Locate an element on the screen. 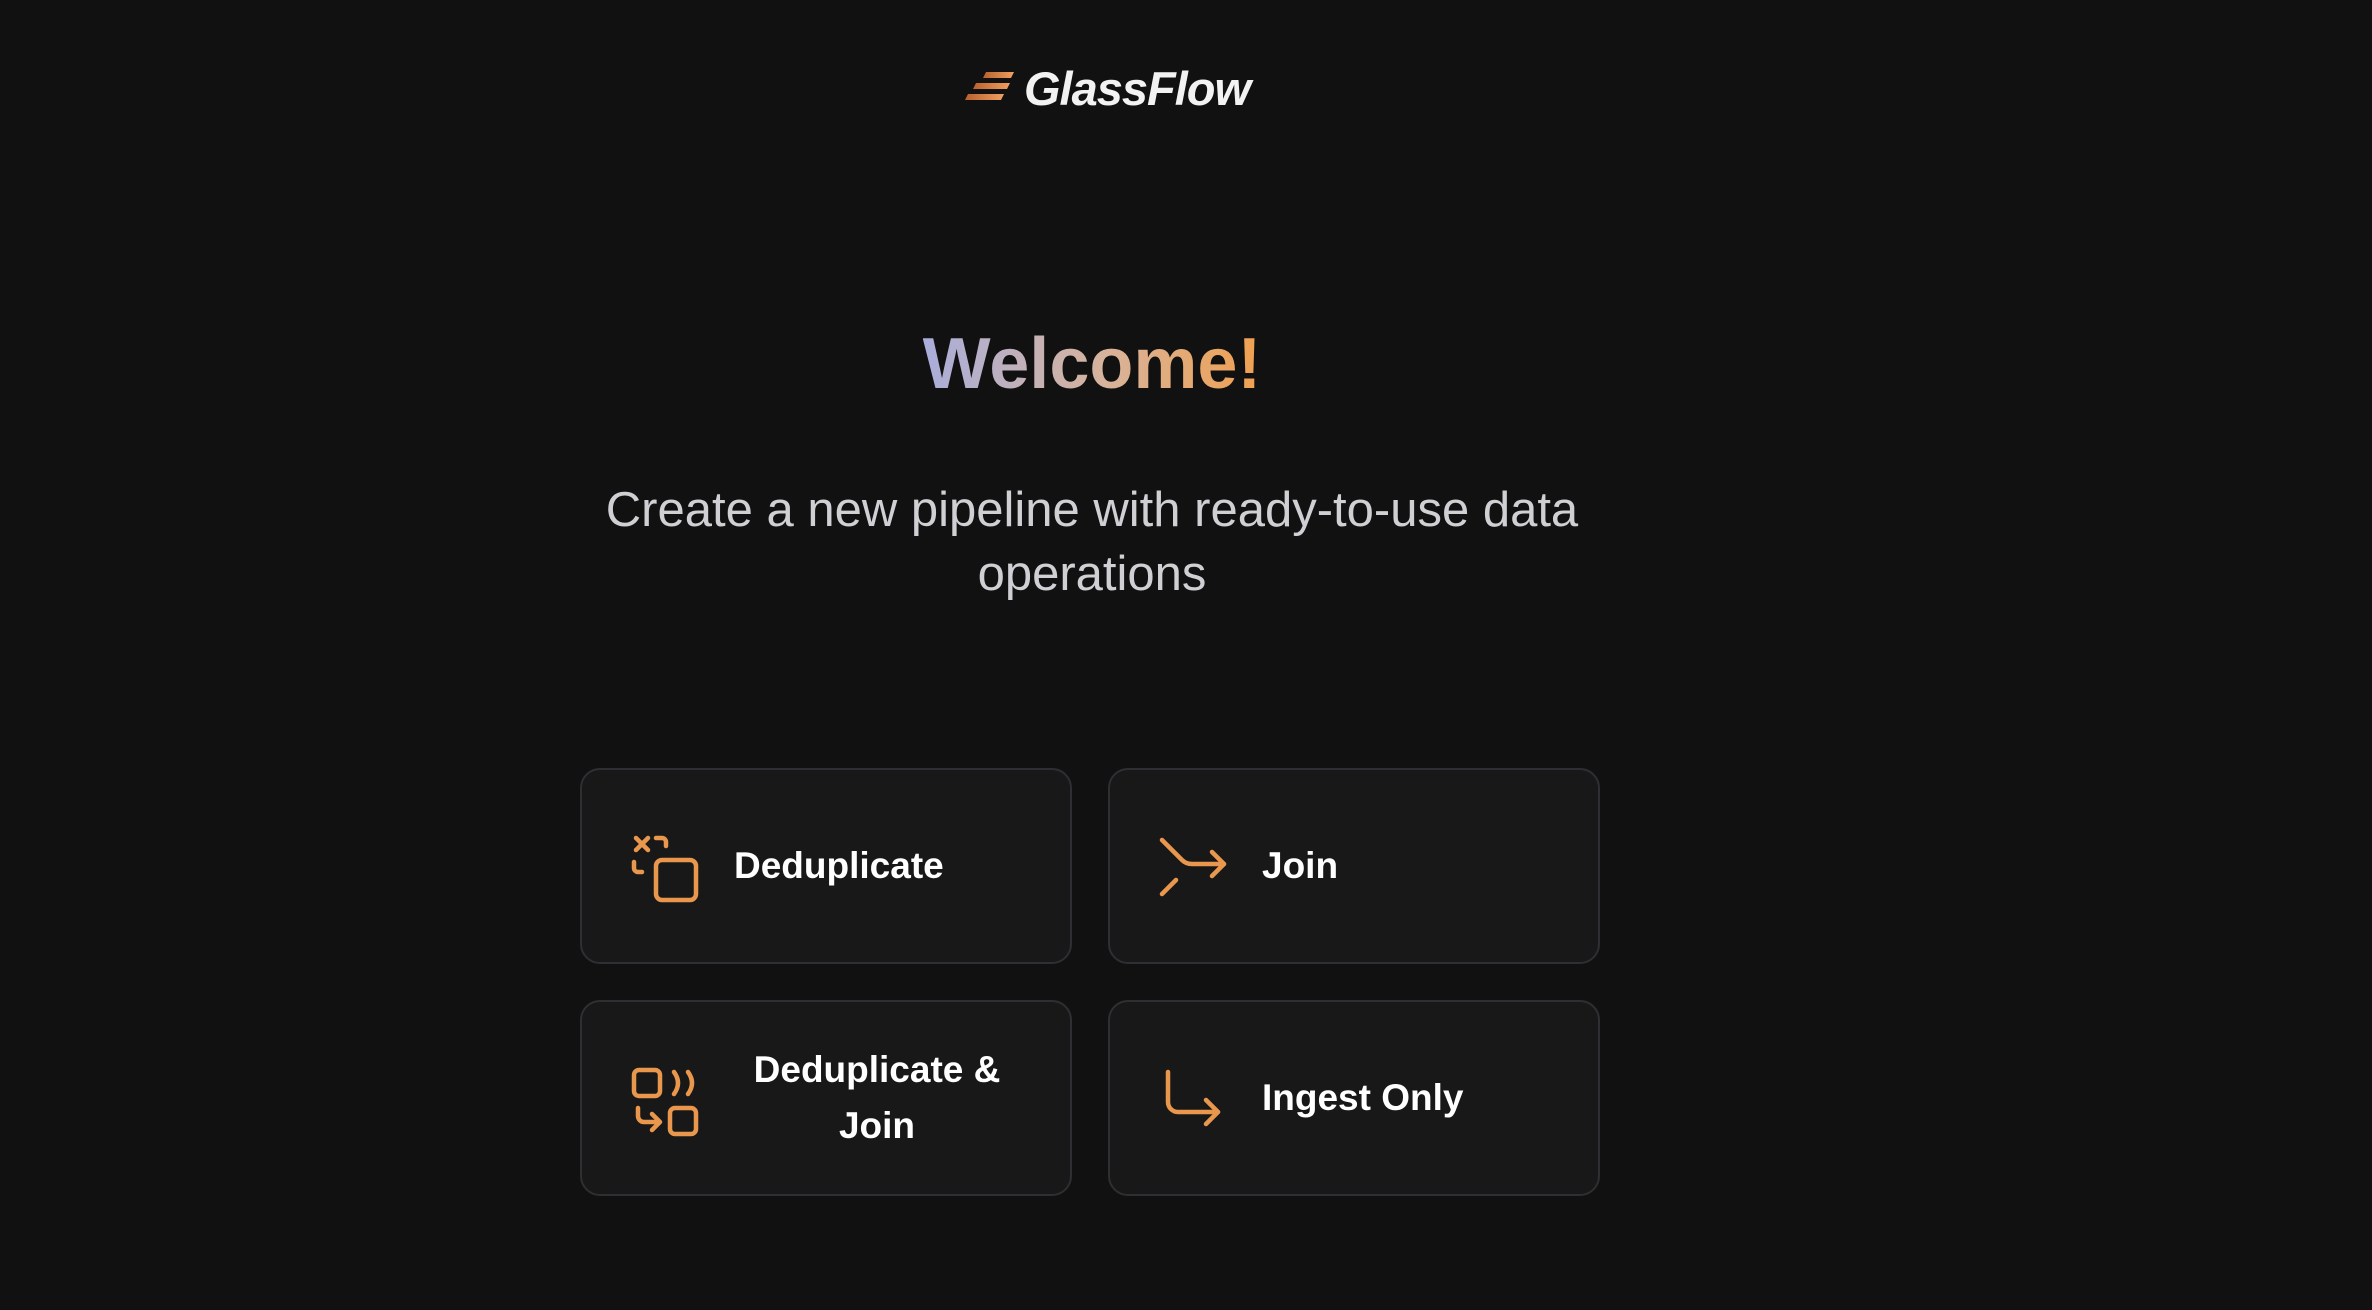 Image resolution: width=2372 pixels, height=1310 pixels. page-title: Welcome! is located at coordinates (1092, 364).